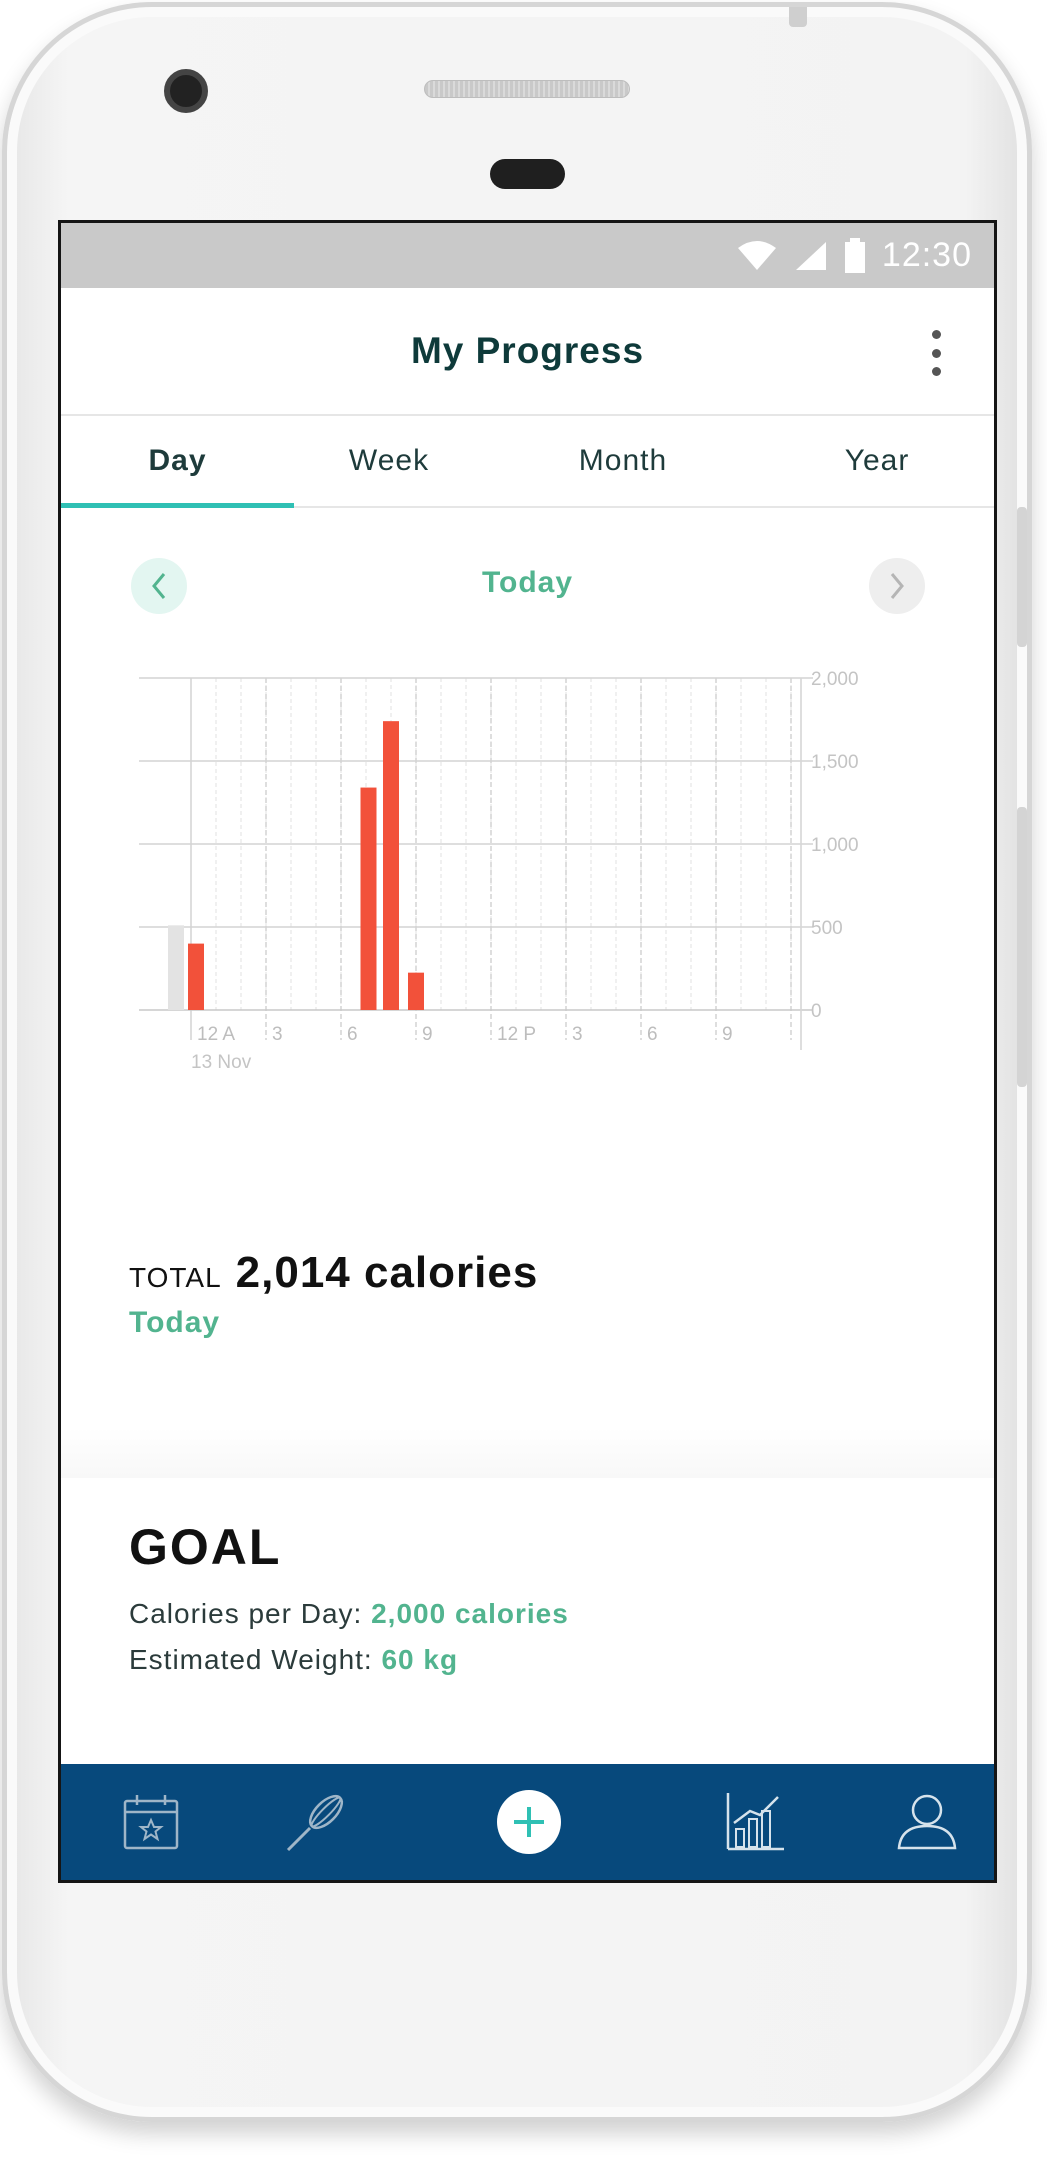  Describe the element at coordinates (177, 461) in the screenshot. I see `tab-day: Day` at that location.